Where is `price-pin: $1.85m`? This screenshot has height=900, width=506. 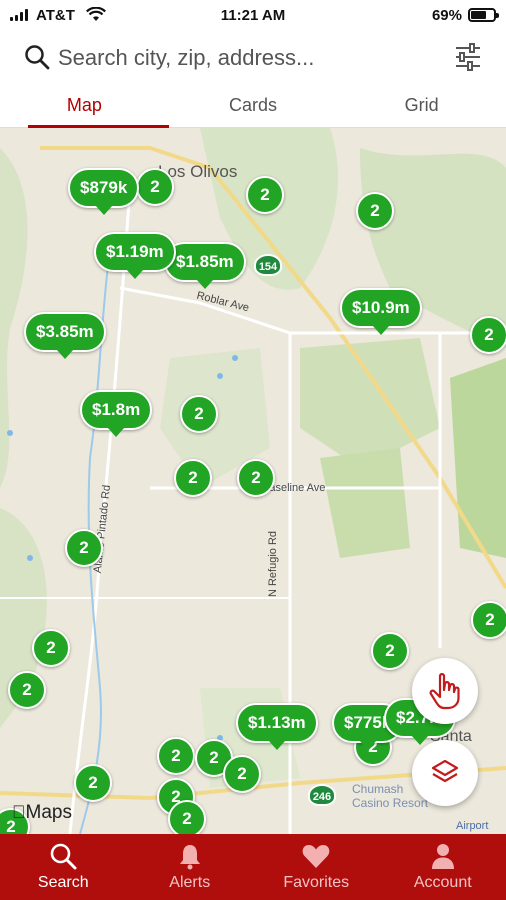 price-pin: $1.85m is located at coordinates (205, 265).